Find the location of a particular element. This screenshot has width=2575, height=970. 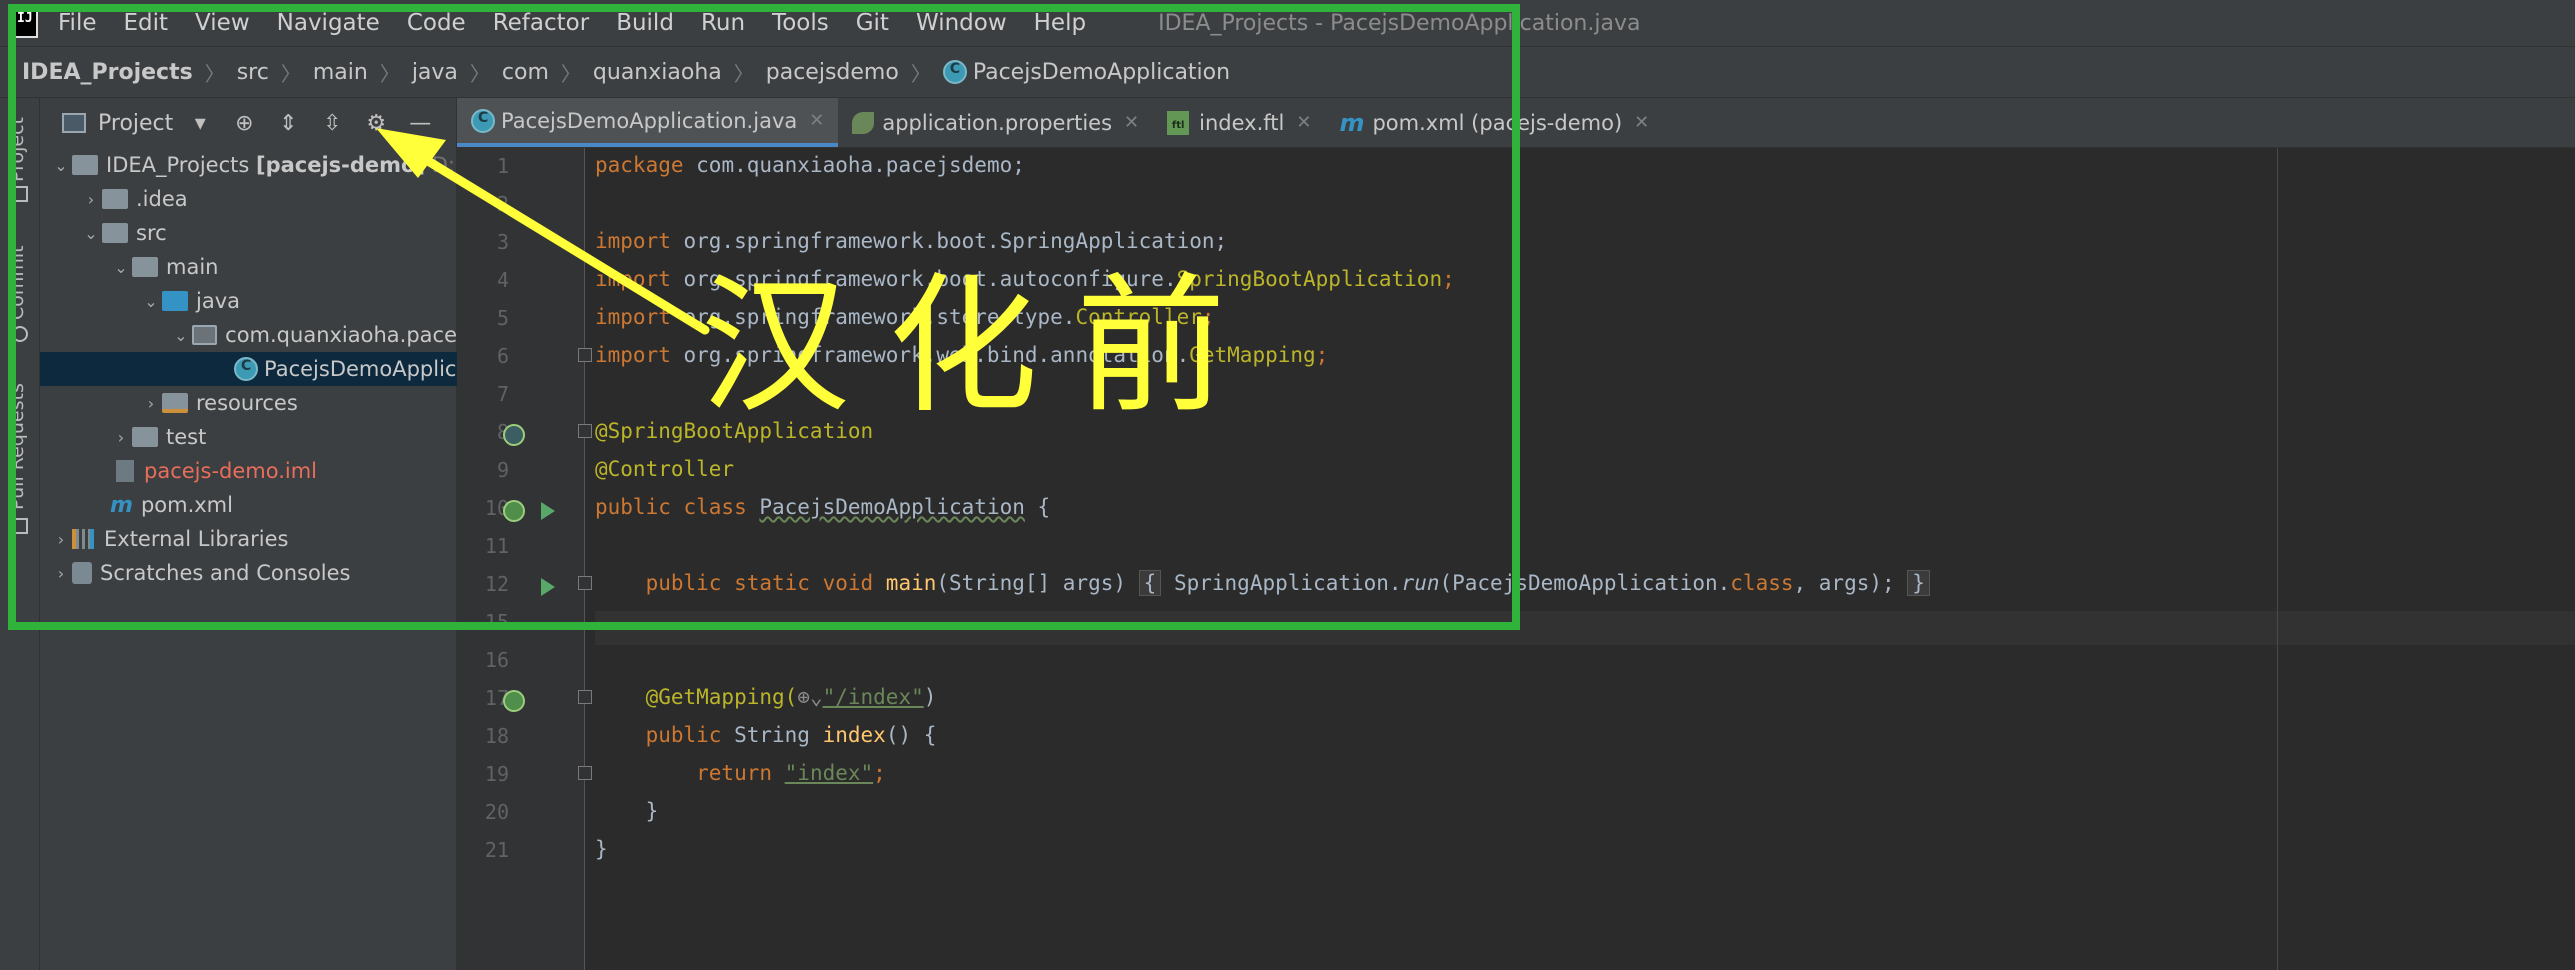

line-number: 17 is located at coordinates (496, 698).